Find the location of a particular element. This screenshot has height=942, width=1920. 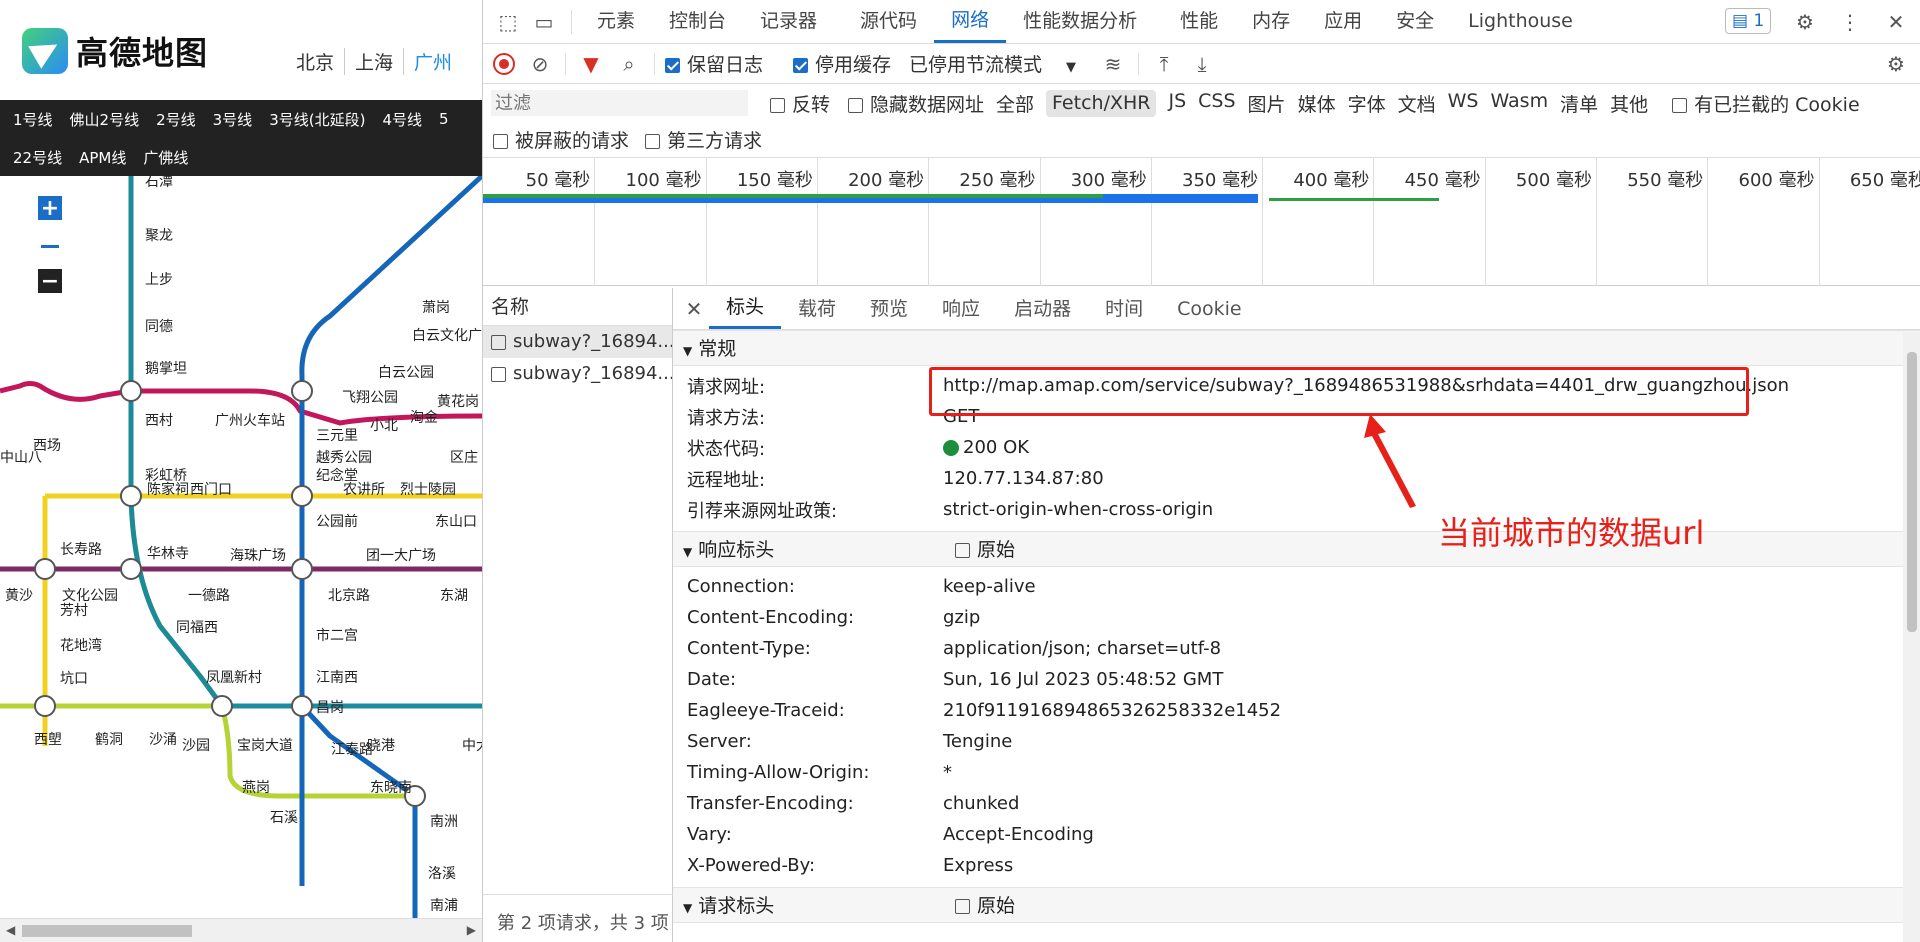

metro-line-item: 3号线(北延段) is located at coordinates (317, 119).